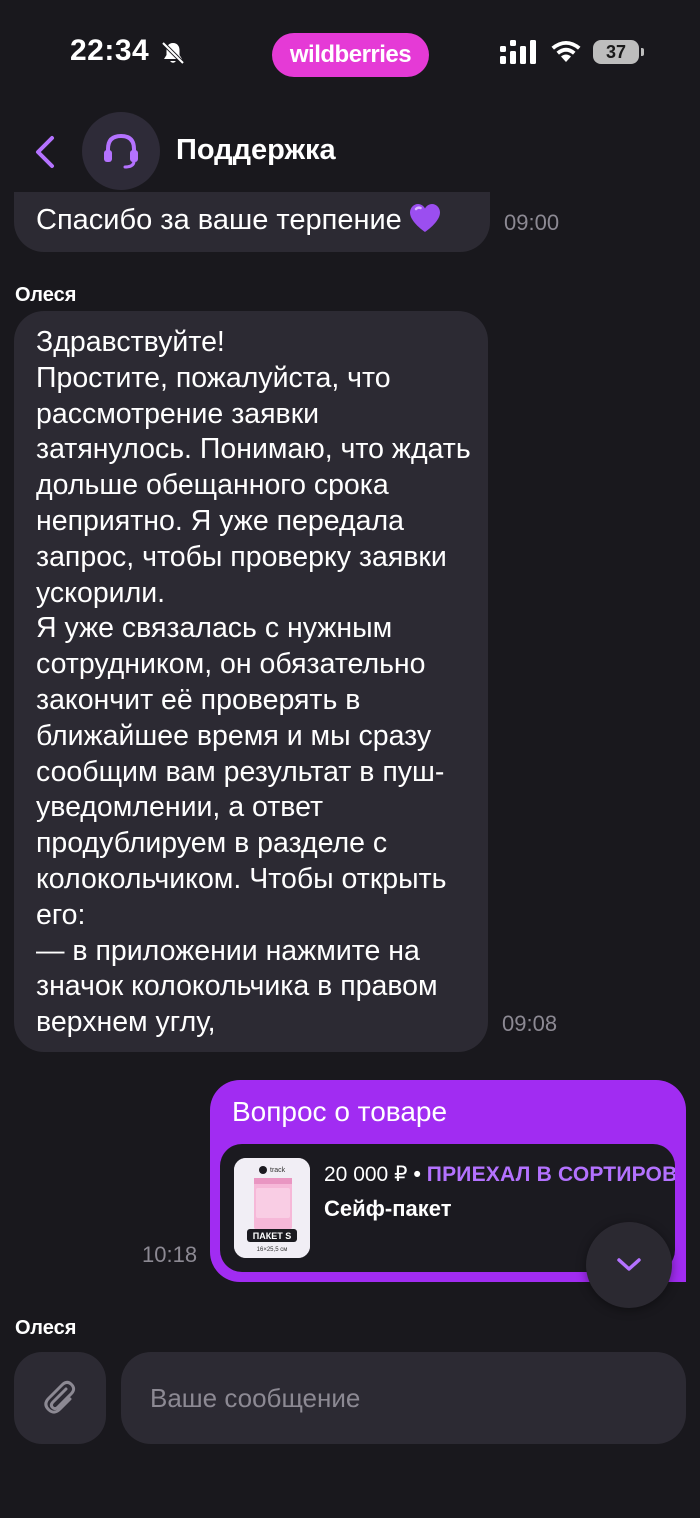  I want to click on product-meta: 20 000 ₽ • ПРИЕХАЛ В СОРТИРОВ, so click(499, 1174).